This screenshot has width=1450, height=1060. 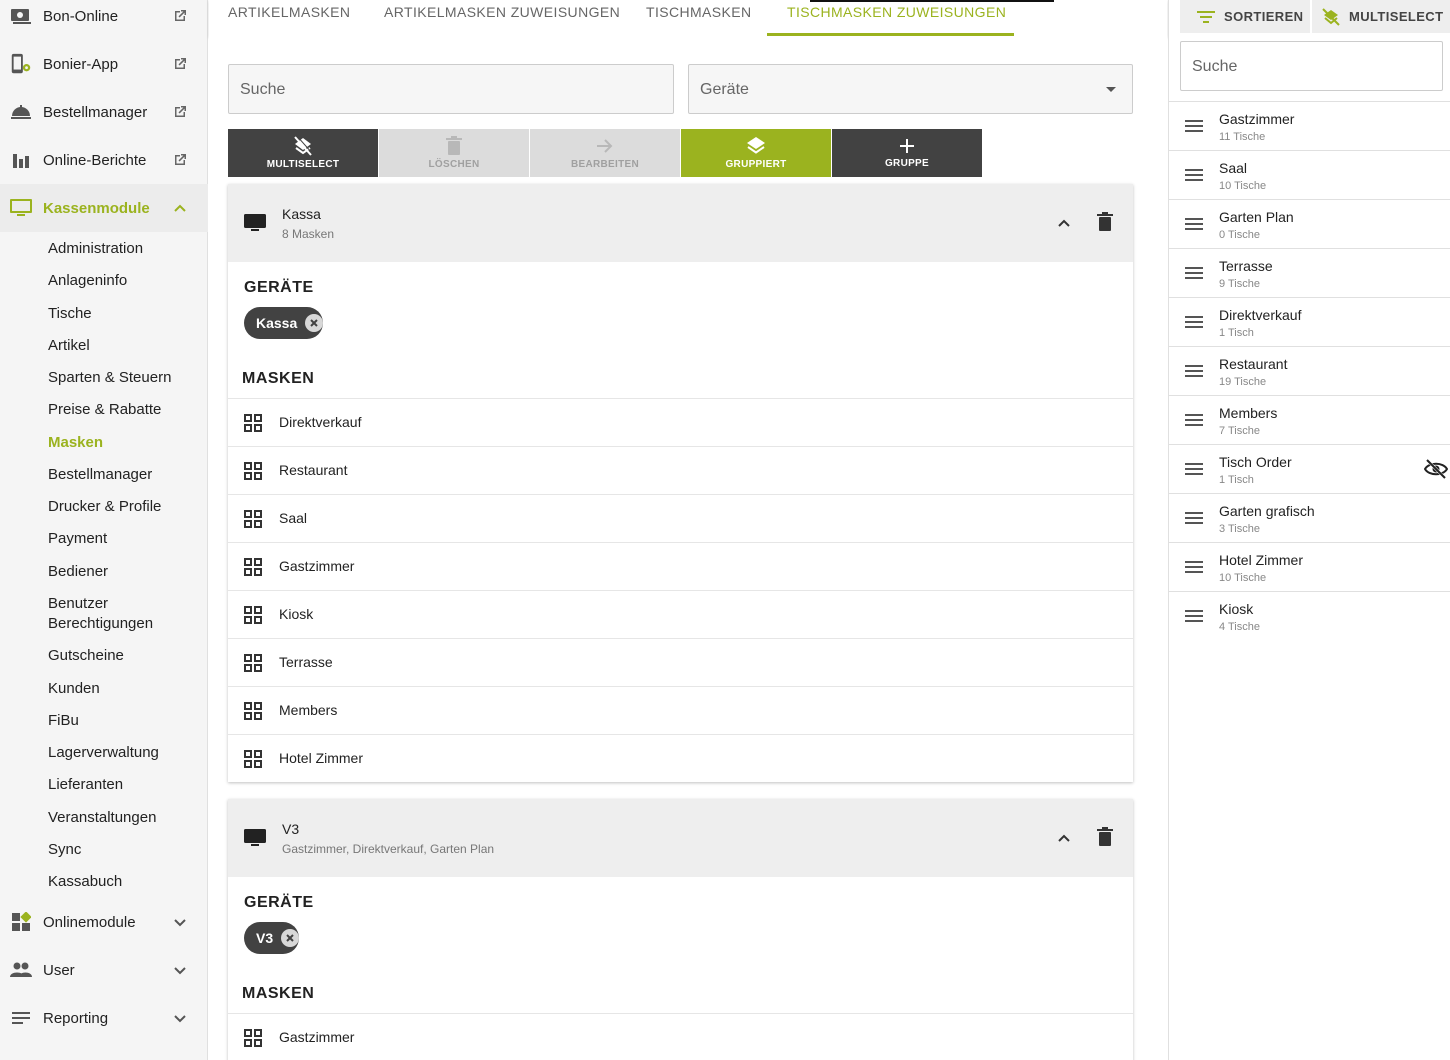 What do you see at coordinates (680, 710) in the screenshot?
I see `mask-row: Members` at bounding box center [680, 710].